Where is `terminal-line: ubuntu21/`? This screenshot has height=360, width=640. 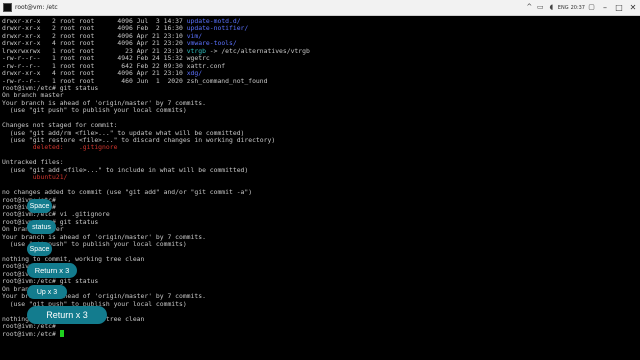 terminal-line: ubuntu21/ is located at coordinates (320, 177).